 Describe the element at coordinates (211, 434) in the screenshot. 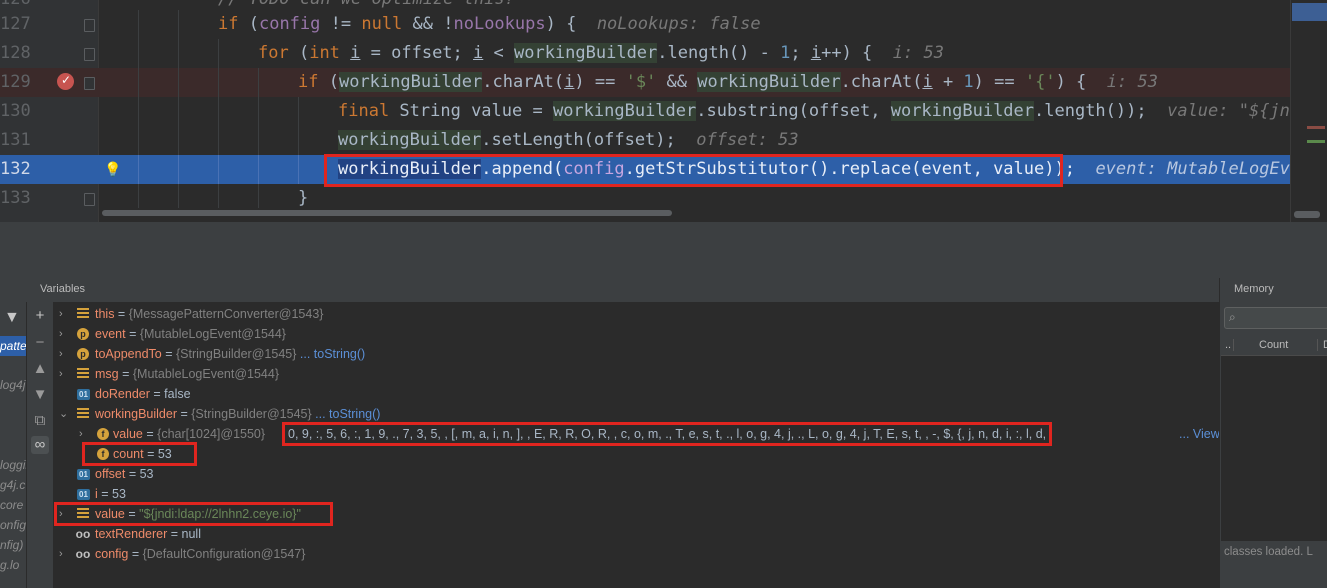

I see `variable-type: {char[1024]@1550}` at that location.